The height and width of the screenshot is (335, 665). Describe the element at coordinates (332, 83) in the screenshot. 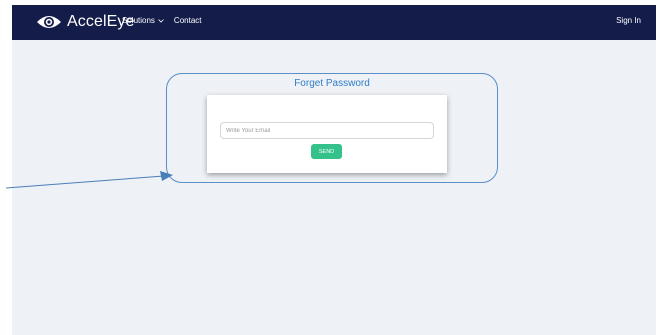

I see `forget-password-title: Forget Password` at that location.